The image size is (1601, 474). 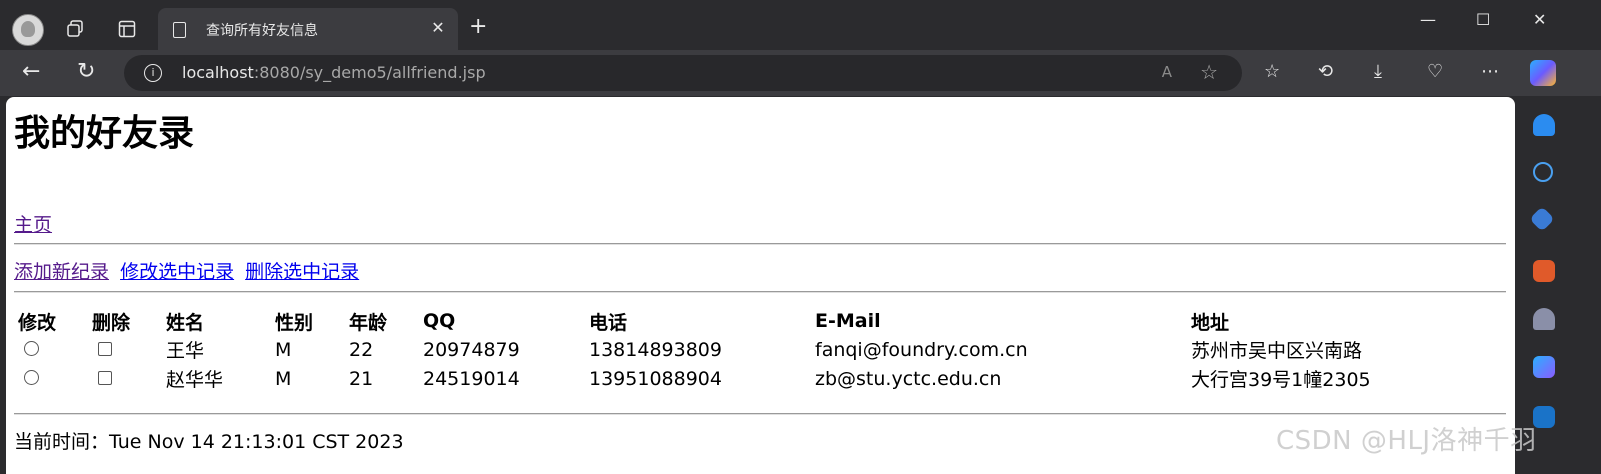 I want to click on col-header-name: 姓名, so click(x=185, y=322).